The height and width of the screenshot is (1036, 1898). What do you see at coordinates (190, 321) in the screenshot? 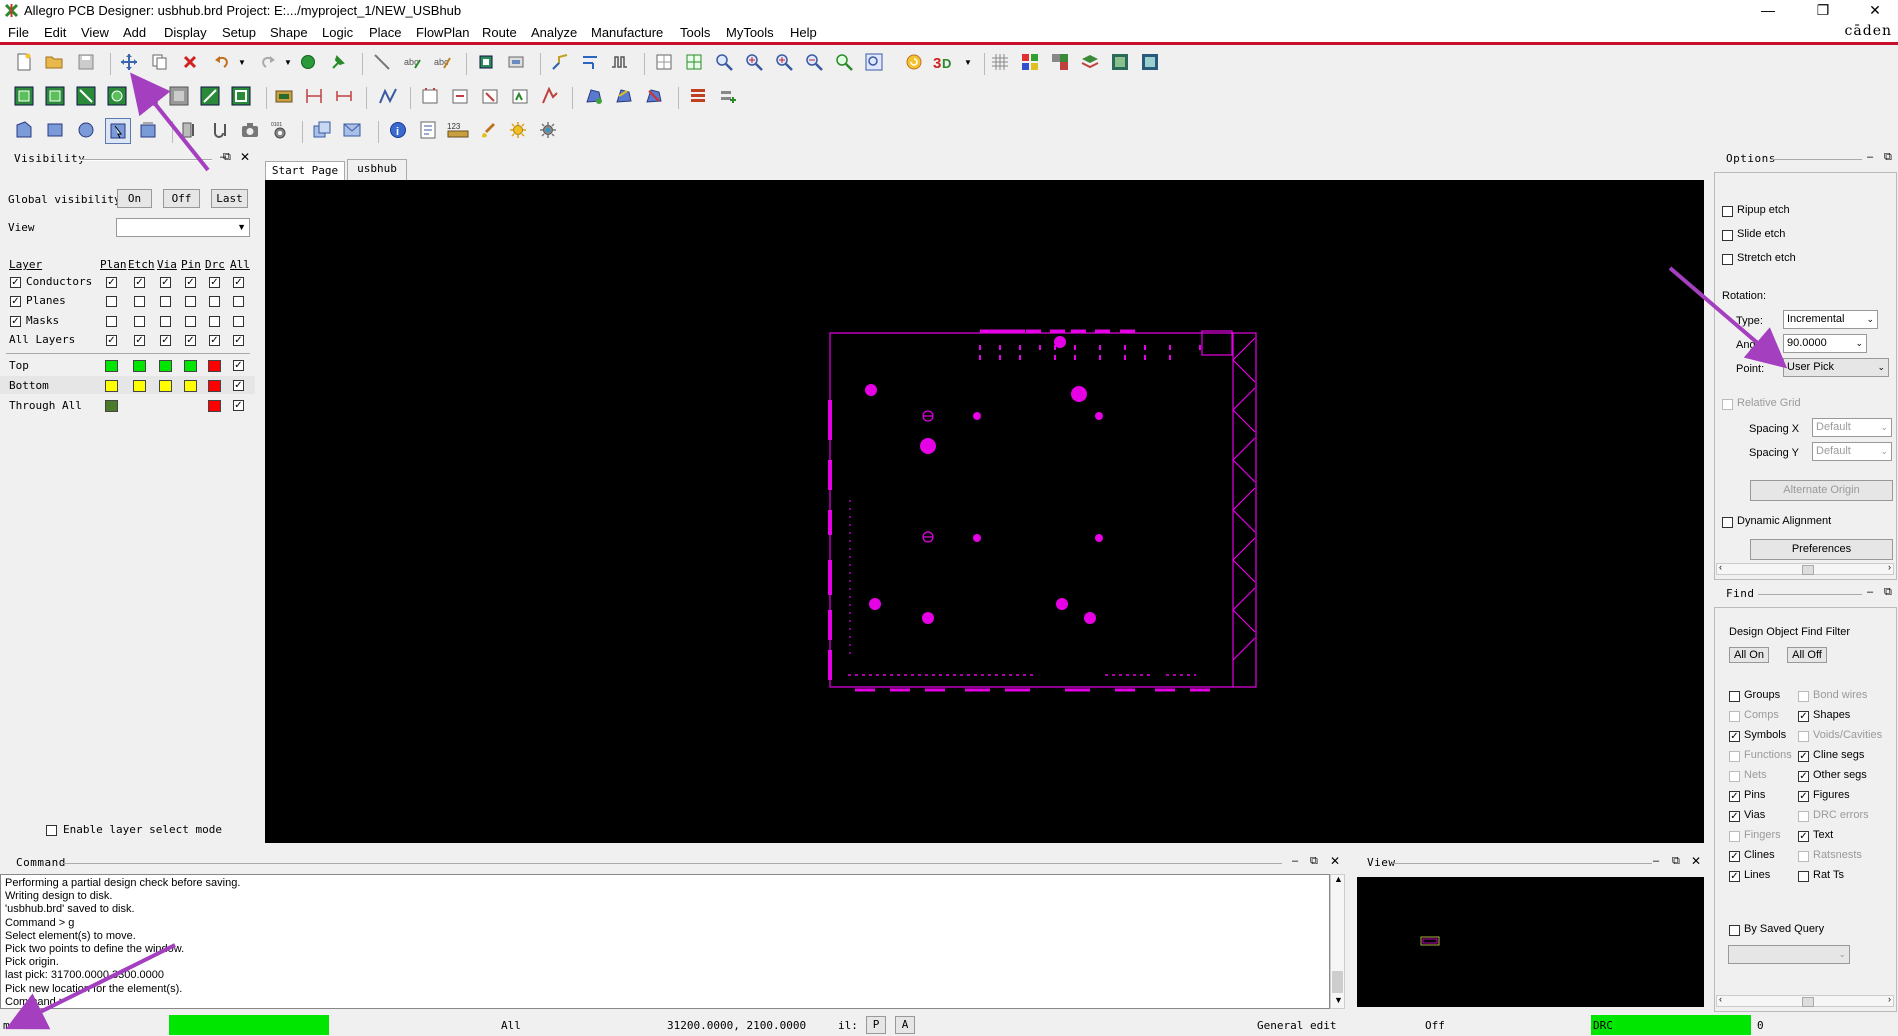
I see `masks-pin-checkbox` at bounding box center [190, 321].